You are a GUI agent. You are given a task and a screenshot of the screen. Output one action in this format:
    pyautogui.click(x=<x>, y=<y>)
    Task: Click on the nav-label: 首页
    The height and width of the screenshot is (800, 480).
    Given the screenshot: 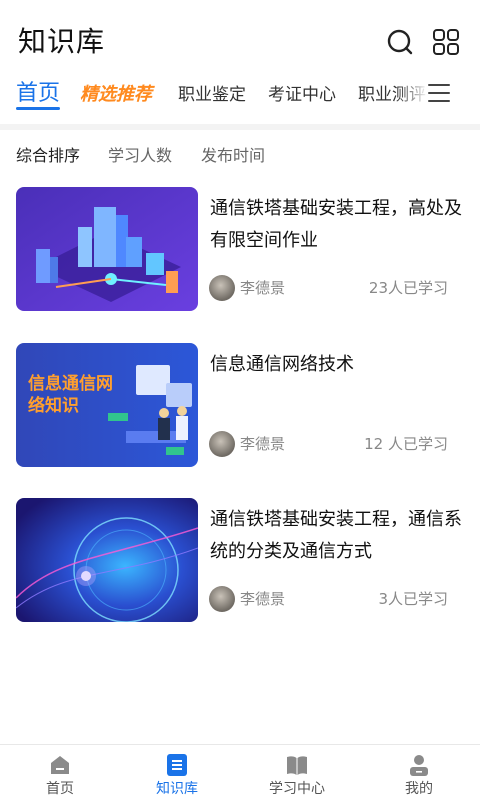 What is the action you would take?
    pyautogui.click(x=60, y=789)
    